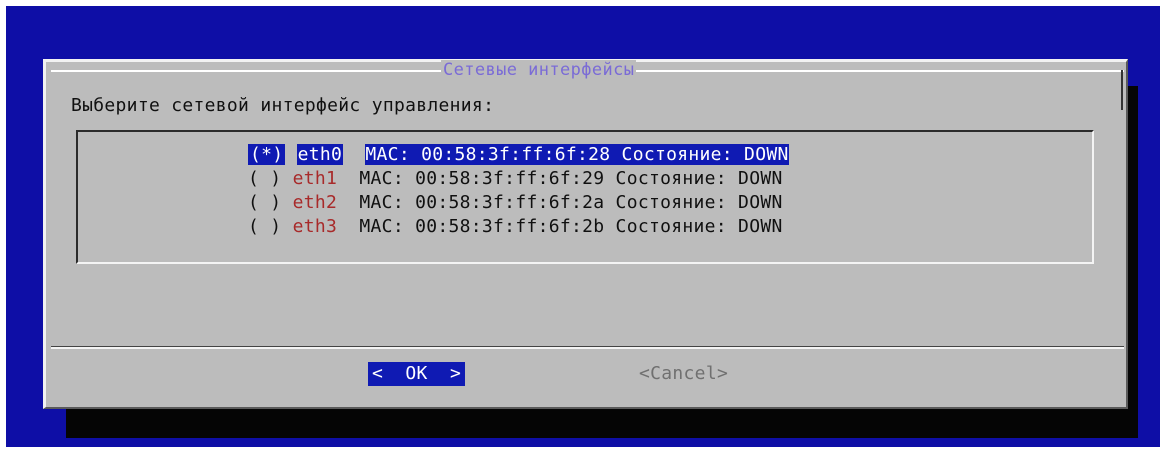 The image size is (1169, 453). Describe the element at coordinates (417, 374) in the screenshot. I see `ok-button: < OK >` at that location.